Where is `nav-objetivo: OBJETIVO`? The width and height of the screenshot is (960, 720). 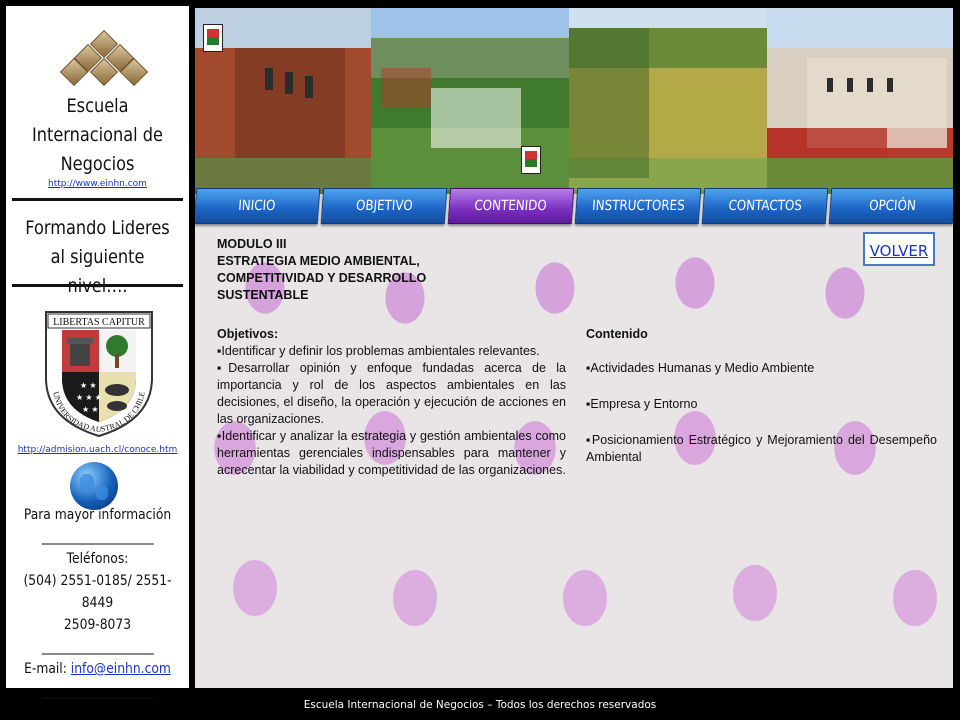 nav-objetivo: OBJETIVO is located at coordinates (384, 206).